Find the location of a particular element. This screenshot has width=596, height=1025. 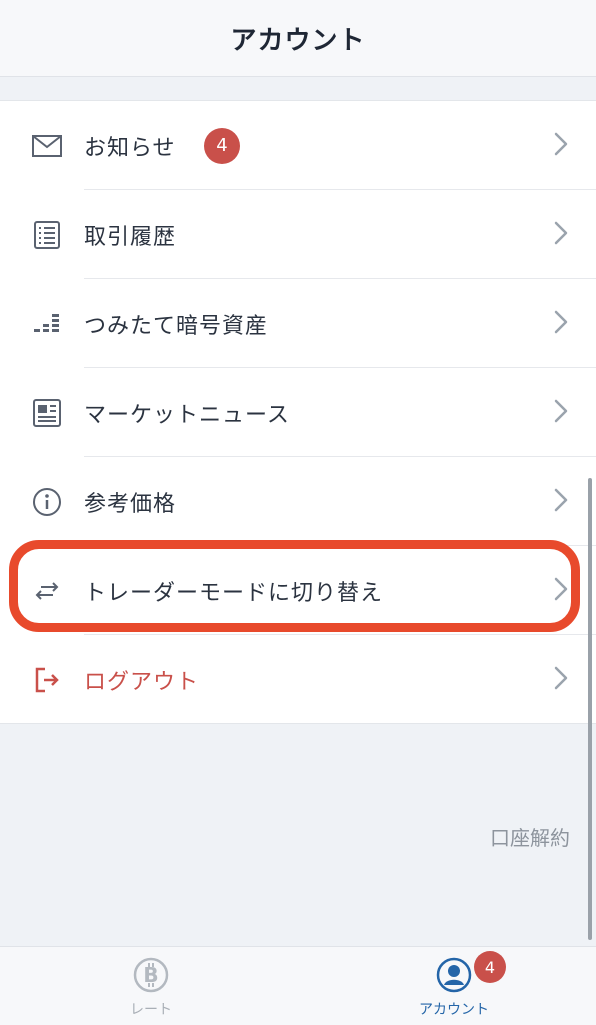

tab-bar: B レート 4 アカウント is located at coordinates (298, 985).